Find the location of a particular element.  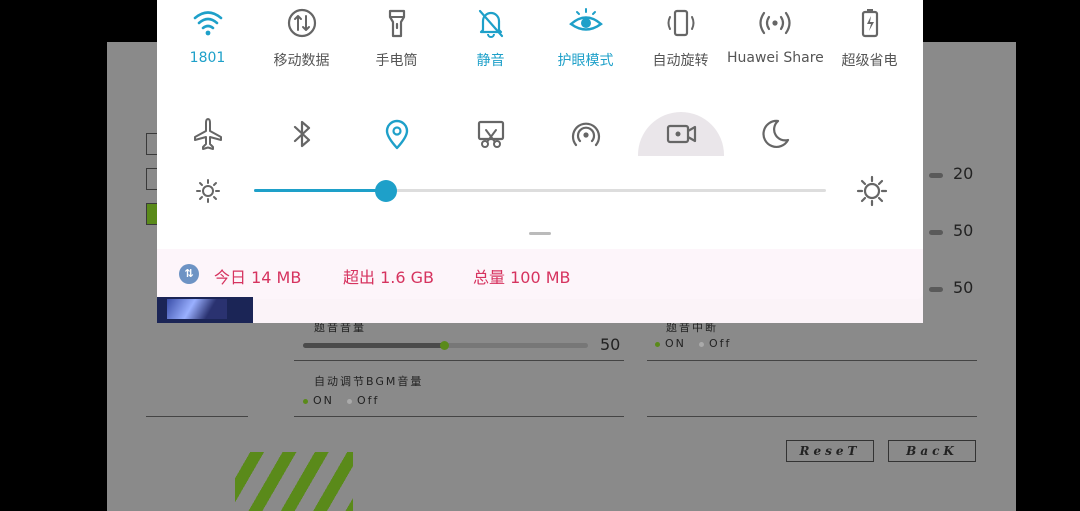

tile-label: 护眼模式 is located at coordinates (585, 61).